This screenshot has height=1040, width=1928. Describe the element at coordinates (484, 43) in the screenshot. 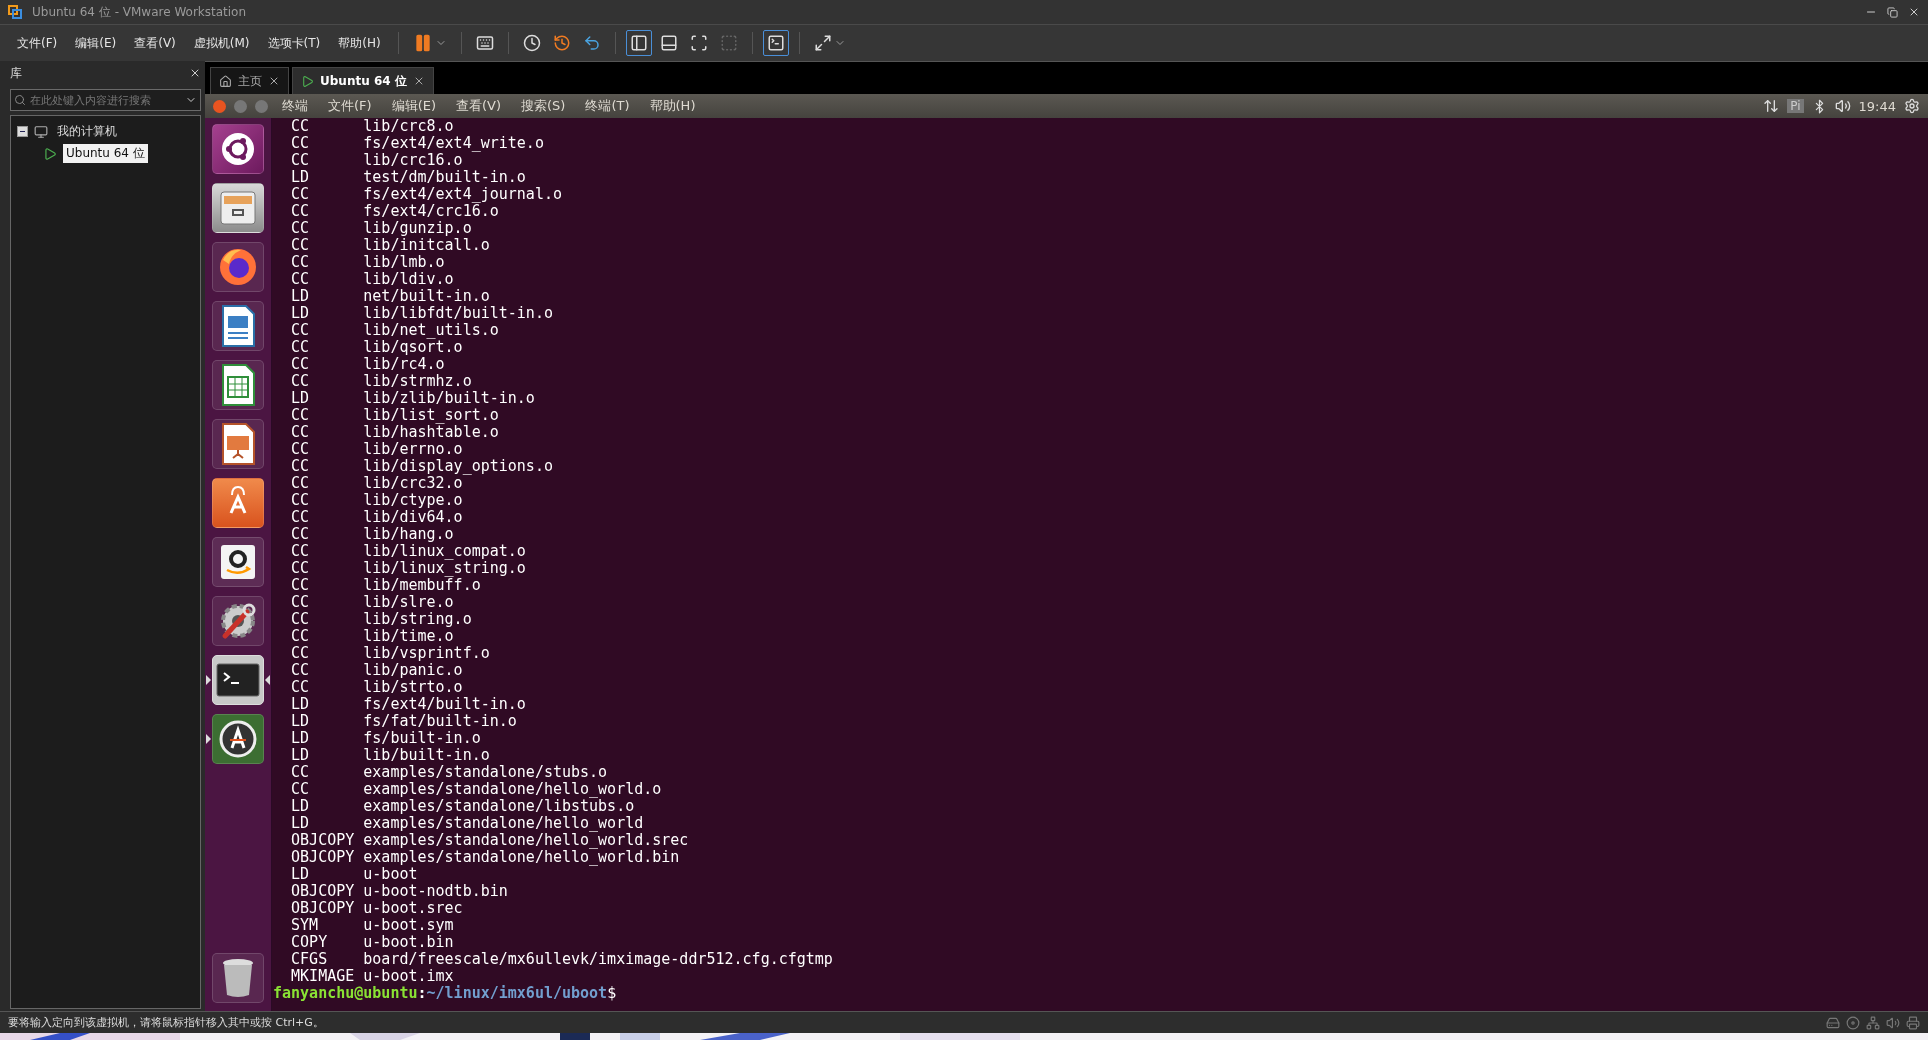

I see `keyboard-icon` at that location.